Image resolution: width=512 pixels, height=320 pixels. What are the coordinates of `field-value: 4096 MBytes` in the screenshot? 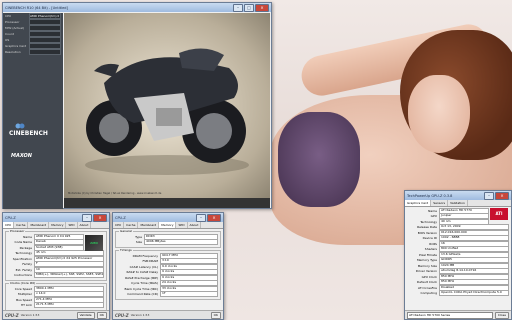 It's located at (181, 242).